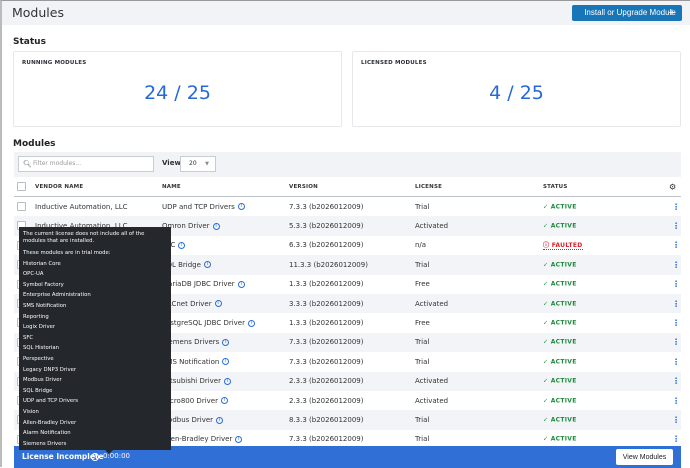 This screenshot has height=468, width=690. Describe the element at coordinates (45, 443) in the screenshot. I see `tooltip-item: Siemens Drivers` at that location.